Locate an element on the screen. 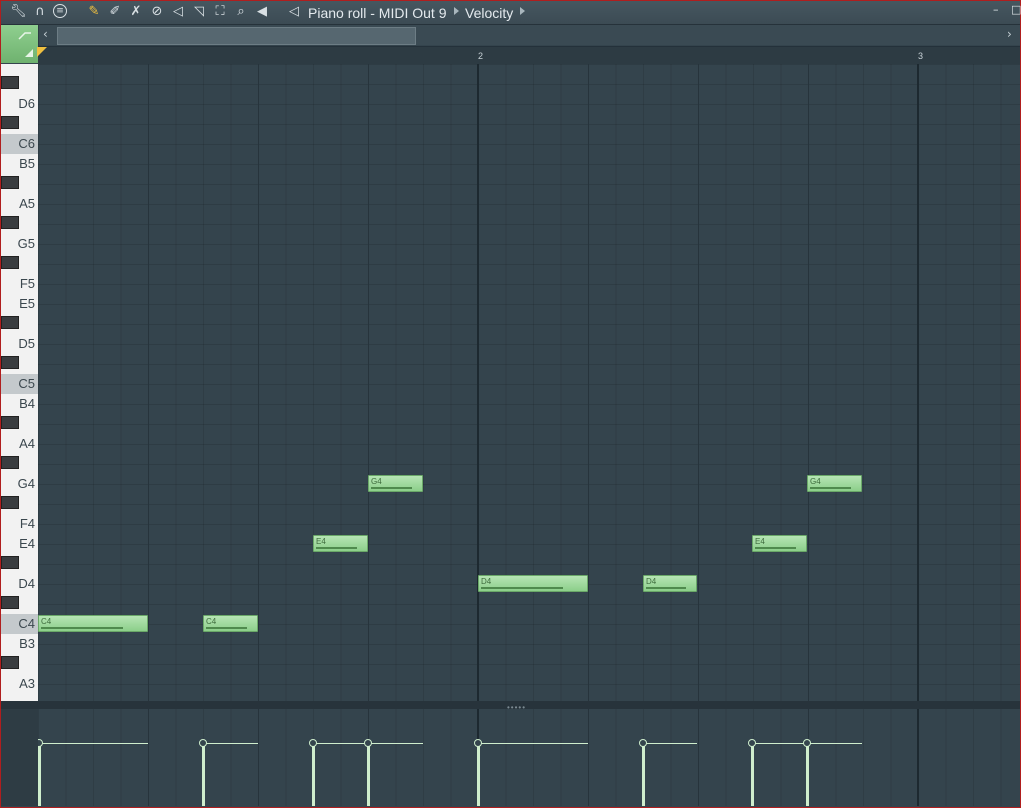 This screenshot has height=808, width=1021. key-label: E5 is located at coordinates (27, 303).